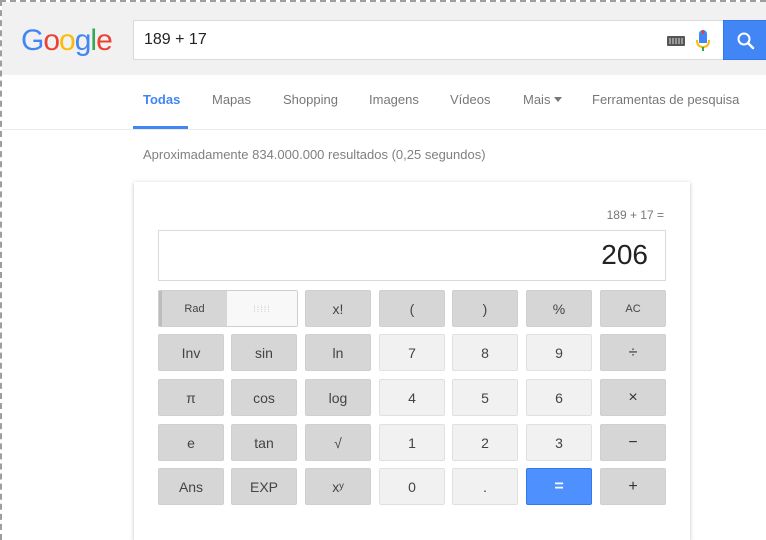 The image size is (766, 540). I want to click on google-logo: Google, so click(67, 41).